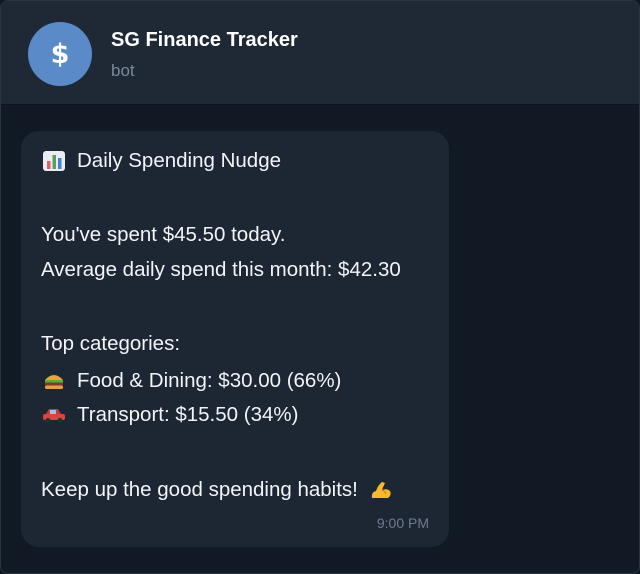 Image resolution: width=640 pixels, height=574 pixels. What do you see at coordinates (54, 381) in the screenshot?
I see `burger-icon` at bounding box center [54, 381].